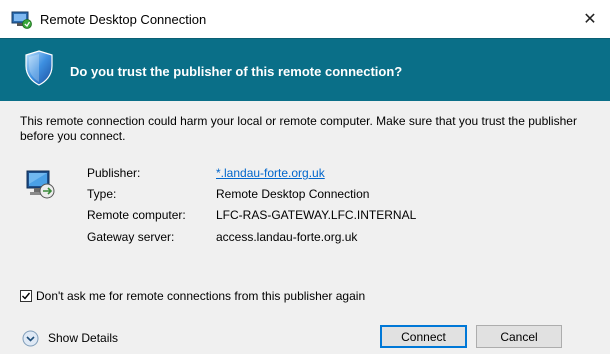 Image resolution: width=610 pixels, height=354 pixels. What do you see at coordinates (40, 184) in the screenshot?
I see `remote-computer-icon` at bounding box center [40, 184].